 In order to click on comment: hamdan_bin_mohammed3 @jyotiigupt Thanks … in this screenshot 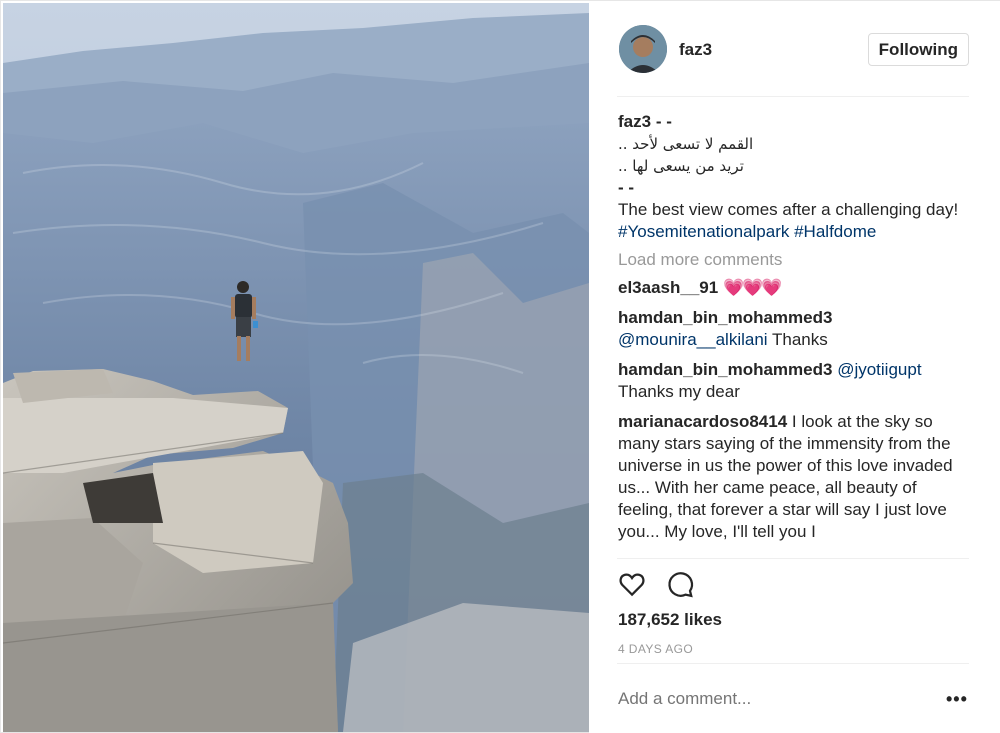, I will do `click(794, 381)`.